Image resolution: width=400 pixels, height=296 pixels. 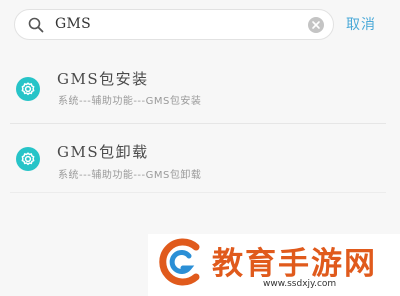 What do you see at coordinates (316, 25) in the screenshot?
I see `clear-icon` at bounding box center [316, 25].